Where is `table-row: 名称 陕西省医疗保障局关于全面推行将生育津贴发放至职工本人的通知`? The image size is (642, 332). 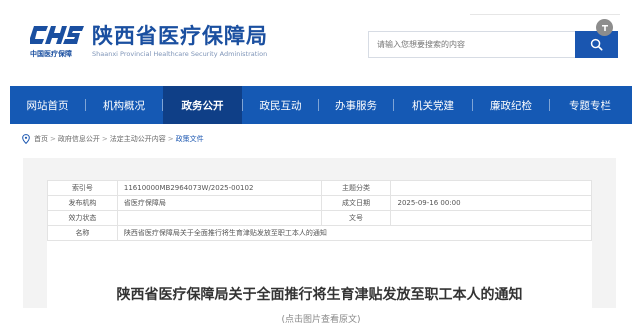 table-row: 名称 陕西省医疗保障局关于全面推行将生育津贴发放至职工本人的通知 is located at coordinates (320, 233).